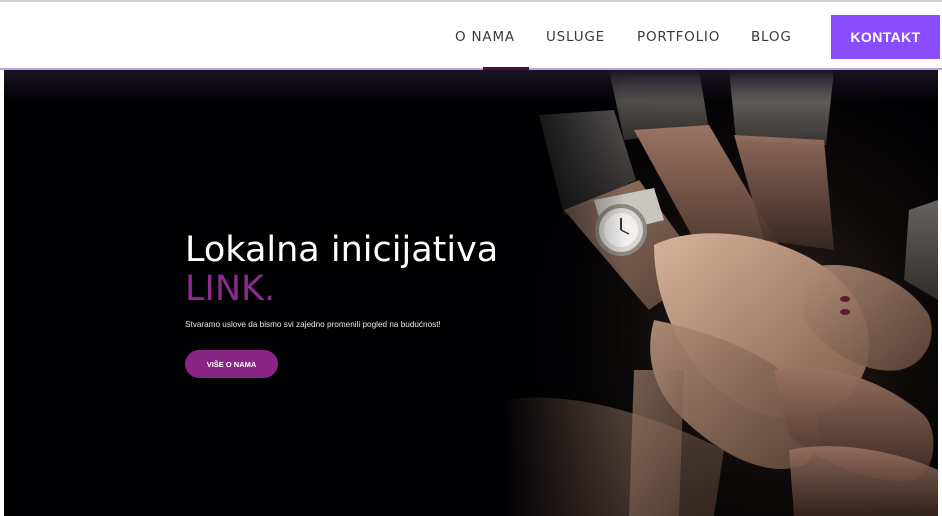  Describe the element at coordinates (471, 86) in the screenshot. I see `hero-top-shade` at that location.